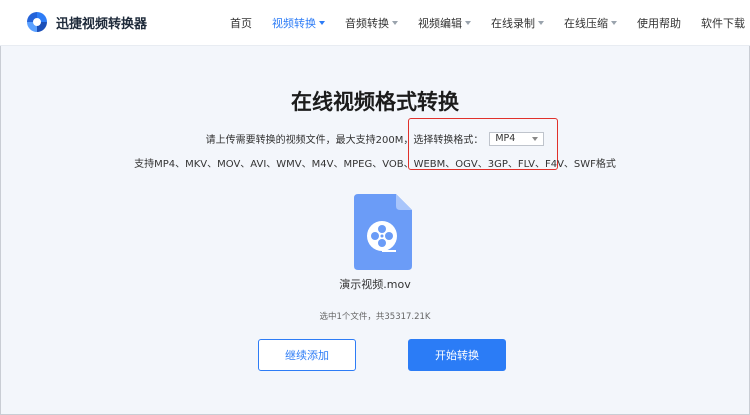 This screenshot has height=415, width=750. Describe the element at coordinates (367, 23) in the screenshot. I see `nav-item-label: 音频转换` at that location.